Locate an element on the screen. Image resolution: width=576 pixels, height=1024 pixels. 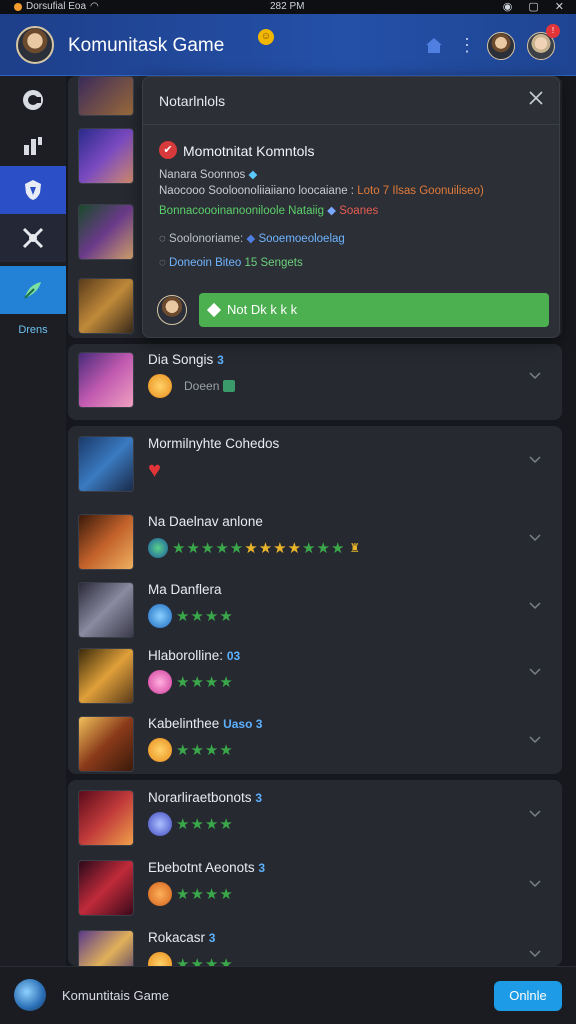
list-item: Dia Songis 3 Doeen is located at coordinates (315, 379).